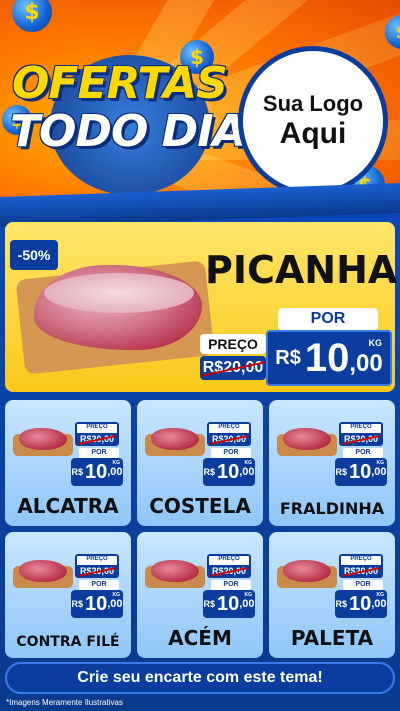 This screenshot has height=711, width=400. Describe the element at coordinates (128, 131) in the screenshot. I see `todo-dia-title: TODO DIA` at that location.